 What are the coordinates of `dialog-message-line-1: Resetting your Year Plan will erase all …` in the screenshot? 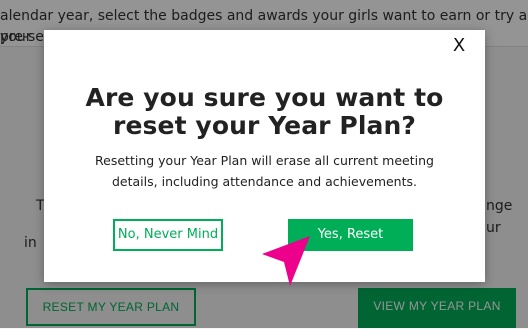 It's located at (264, 160).